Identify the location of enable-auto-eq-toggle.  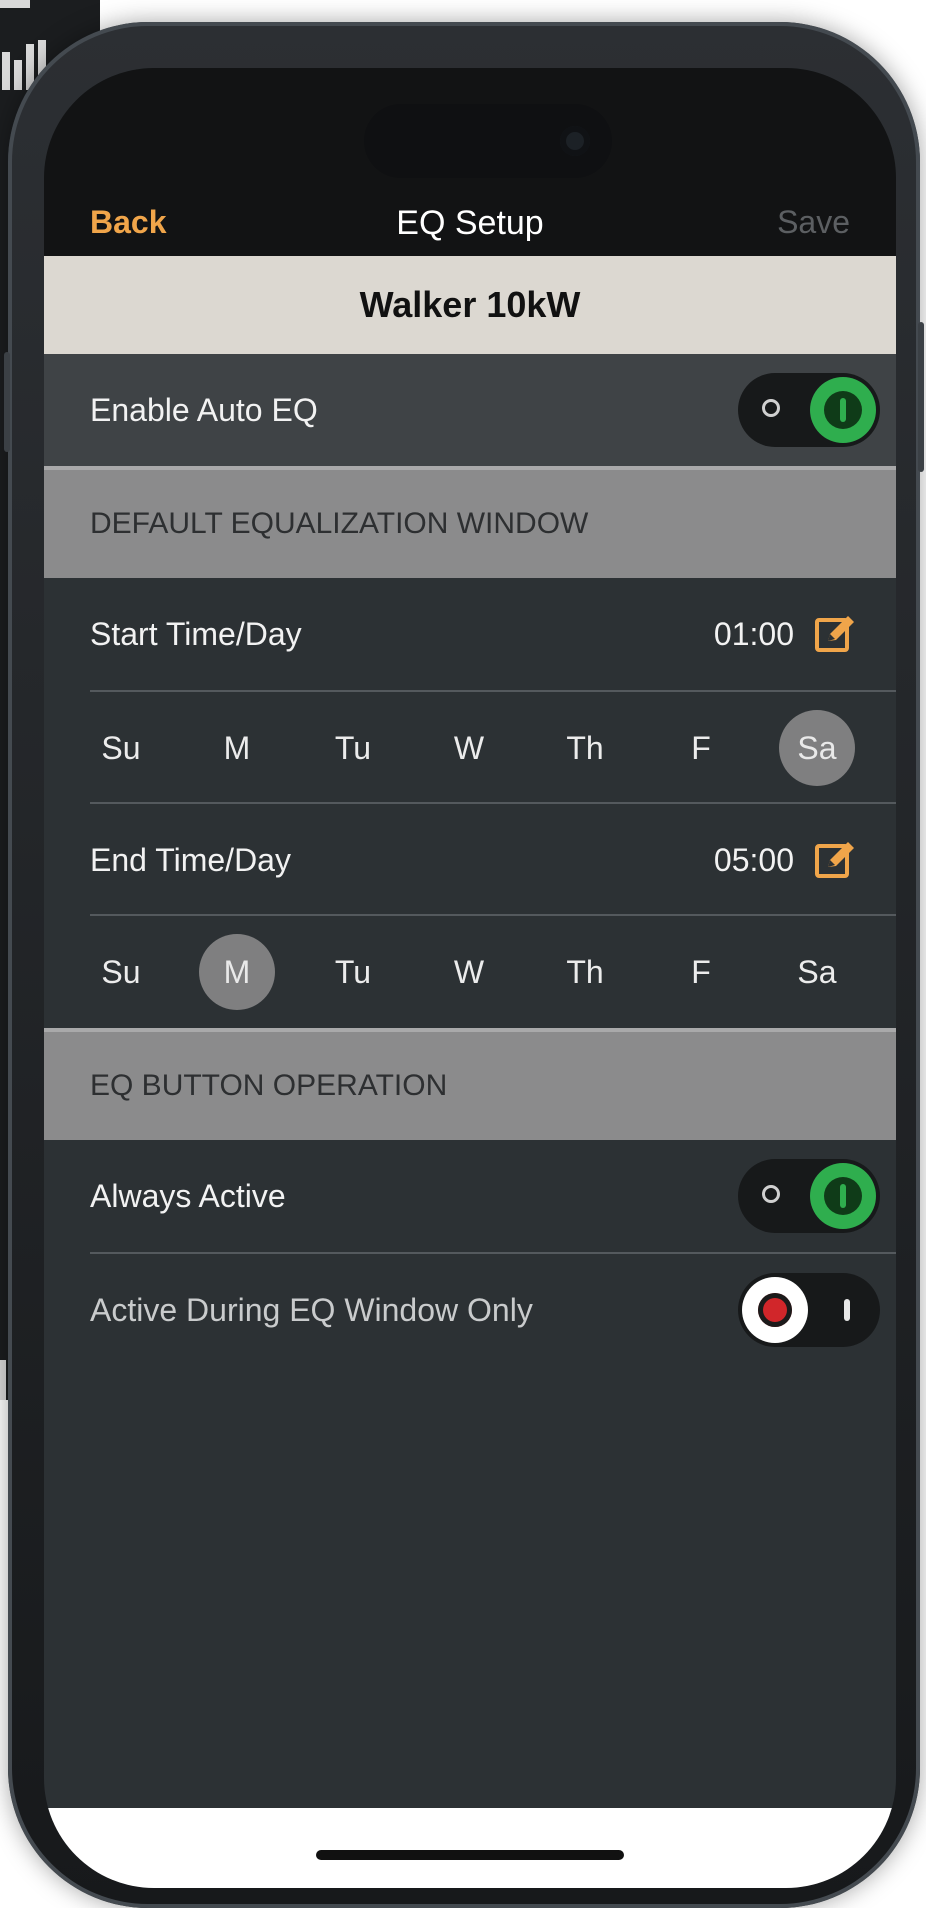
(809, 410).